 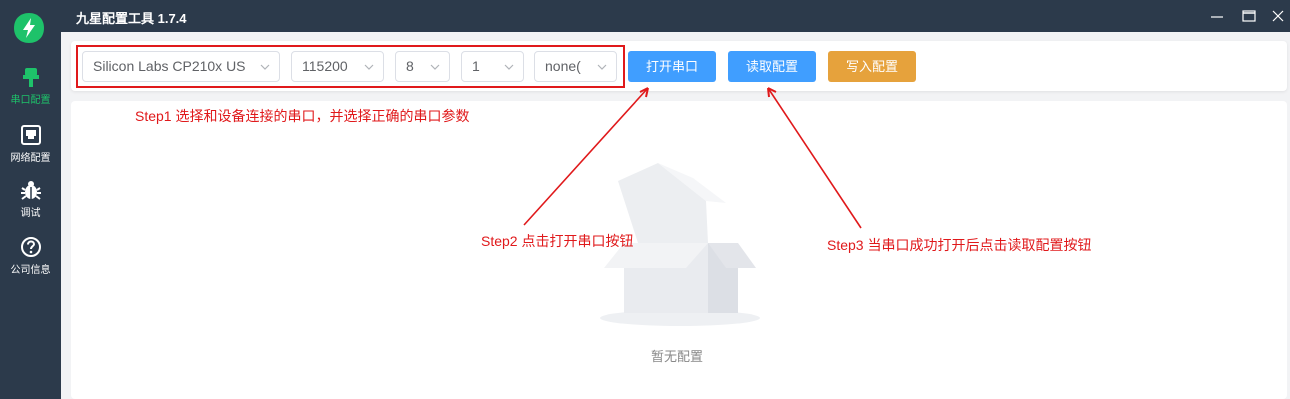 I want to click on port-select: Silicon Labs CP210x US, so click(x=181, y=66).